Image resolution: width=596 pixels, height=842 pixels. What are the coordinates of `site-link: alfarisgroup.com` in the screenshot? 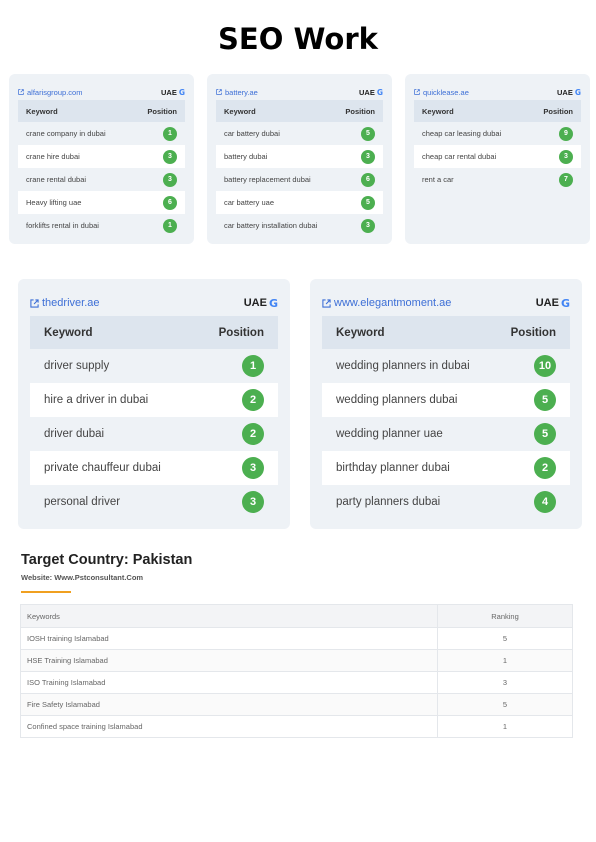 It's located at (50, 92).